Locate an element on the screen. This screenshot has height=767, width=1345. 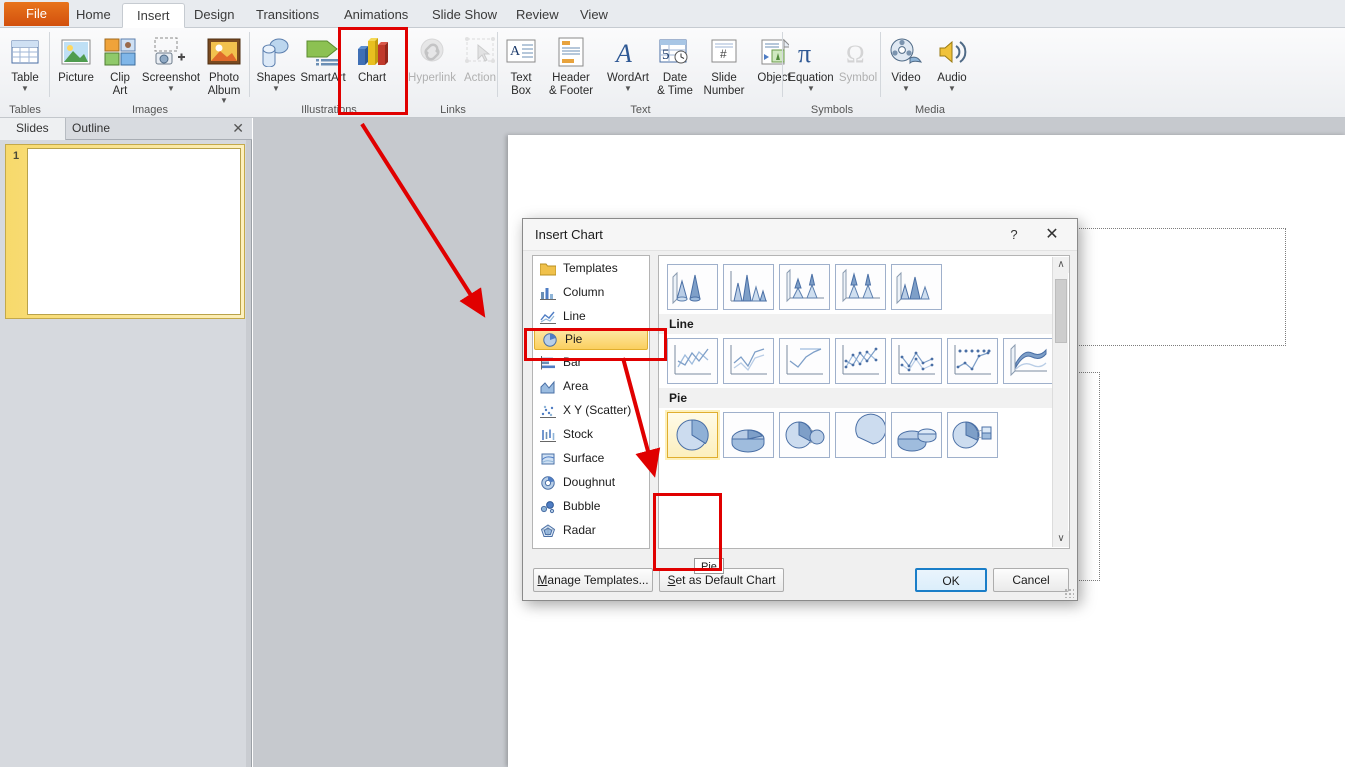
group-label-media: Media is located at coordinates (930, 110).